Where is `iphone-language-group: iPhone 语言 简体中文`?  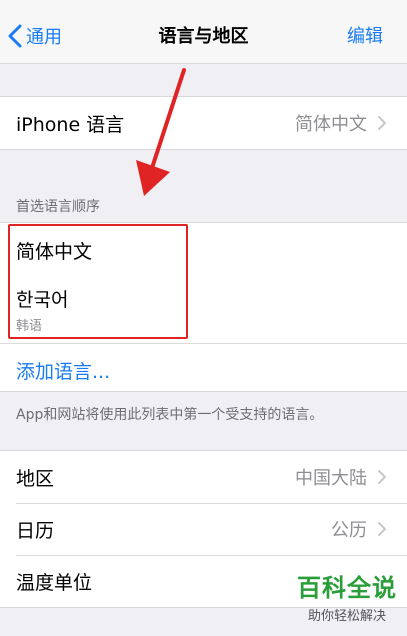
iphone-language-group: iPhone 语言 简体中文 is located at coordinates (203, 123).